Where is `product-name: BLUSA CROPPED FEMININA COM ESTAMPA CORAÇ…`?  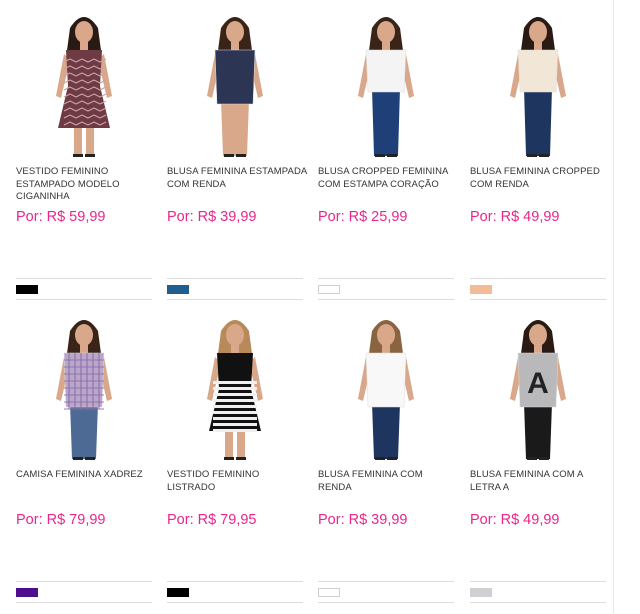
product-name: BLUSA CROPPED FEMININA COM ESTAMPA CORAÇ… is located at coordinates (388, 178).